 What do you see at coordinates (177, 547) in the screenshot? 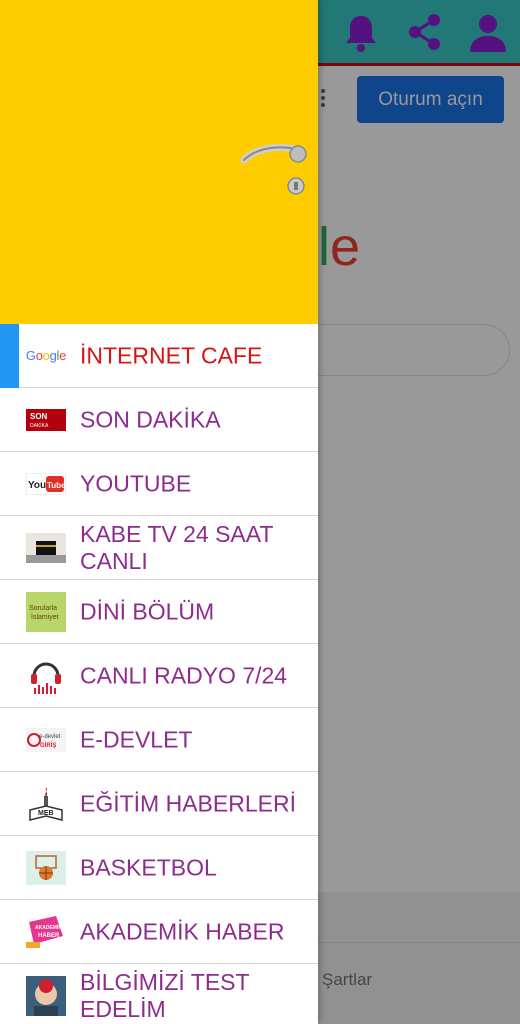
I see `menu-item-label: KABE TV 24 SAAT CANLI` at bounding box center [177, 547].